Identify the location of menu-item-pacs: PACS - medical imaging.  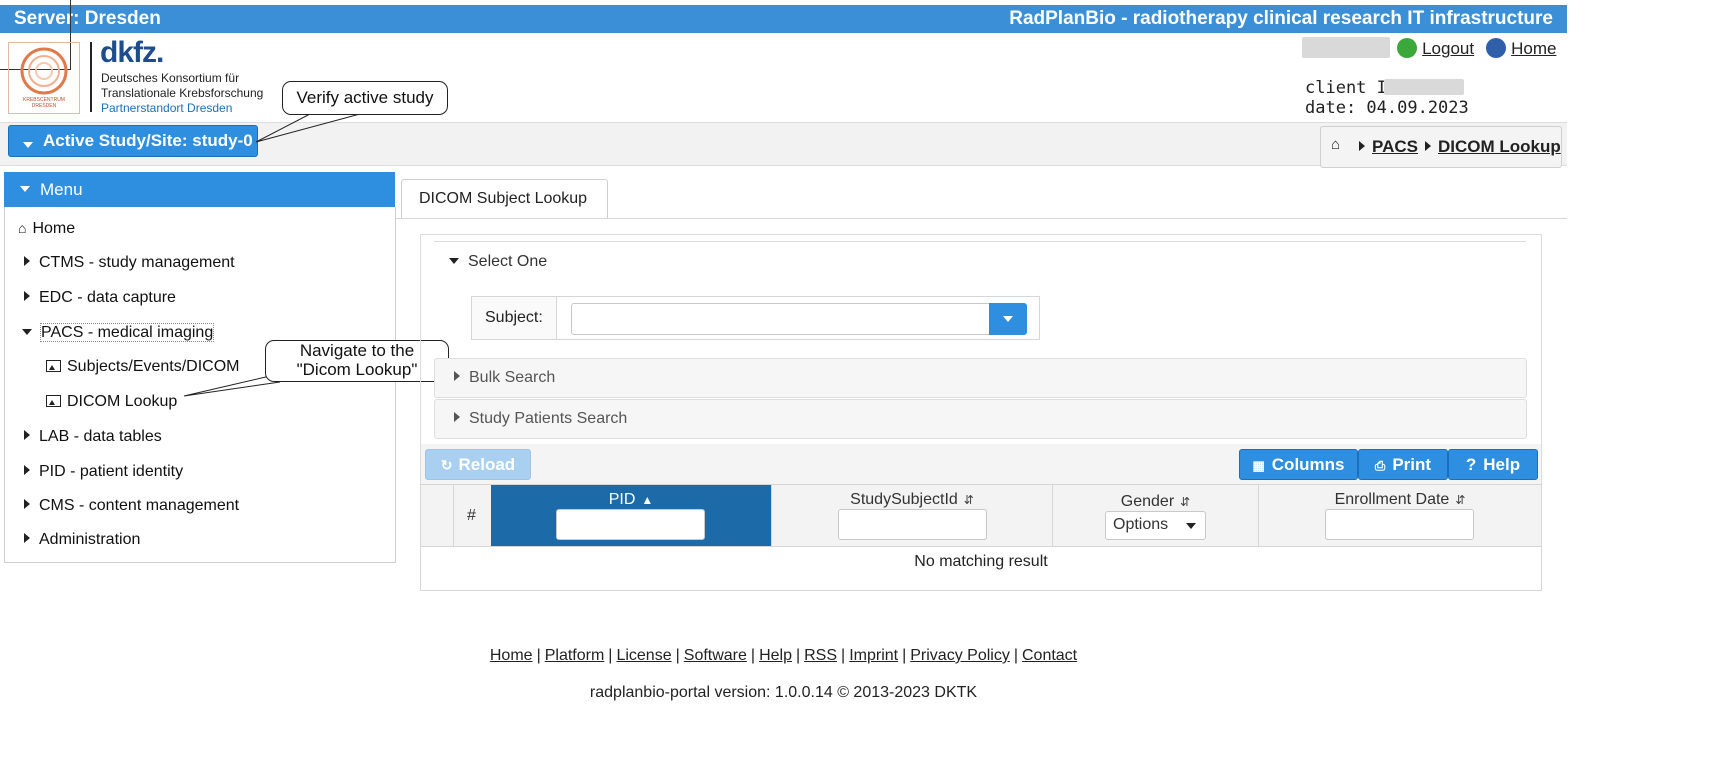
(118, 332).